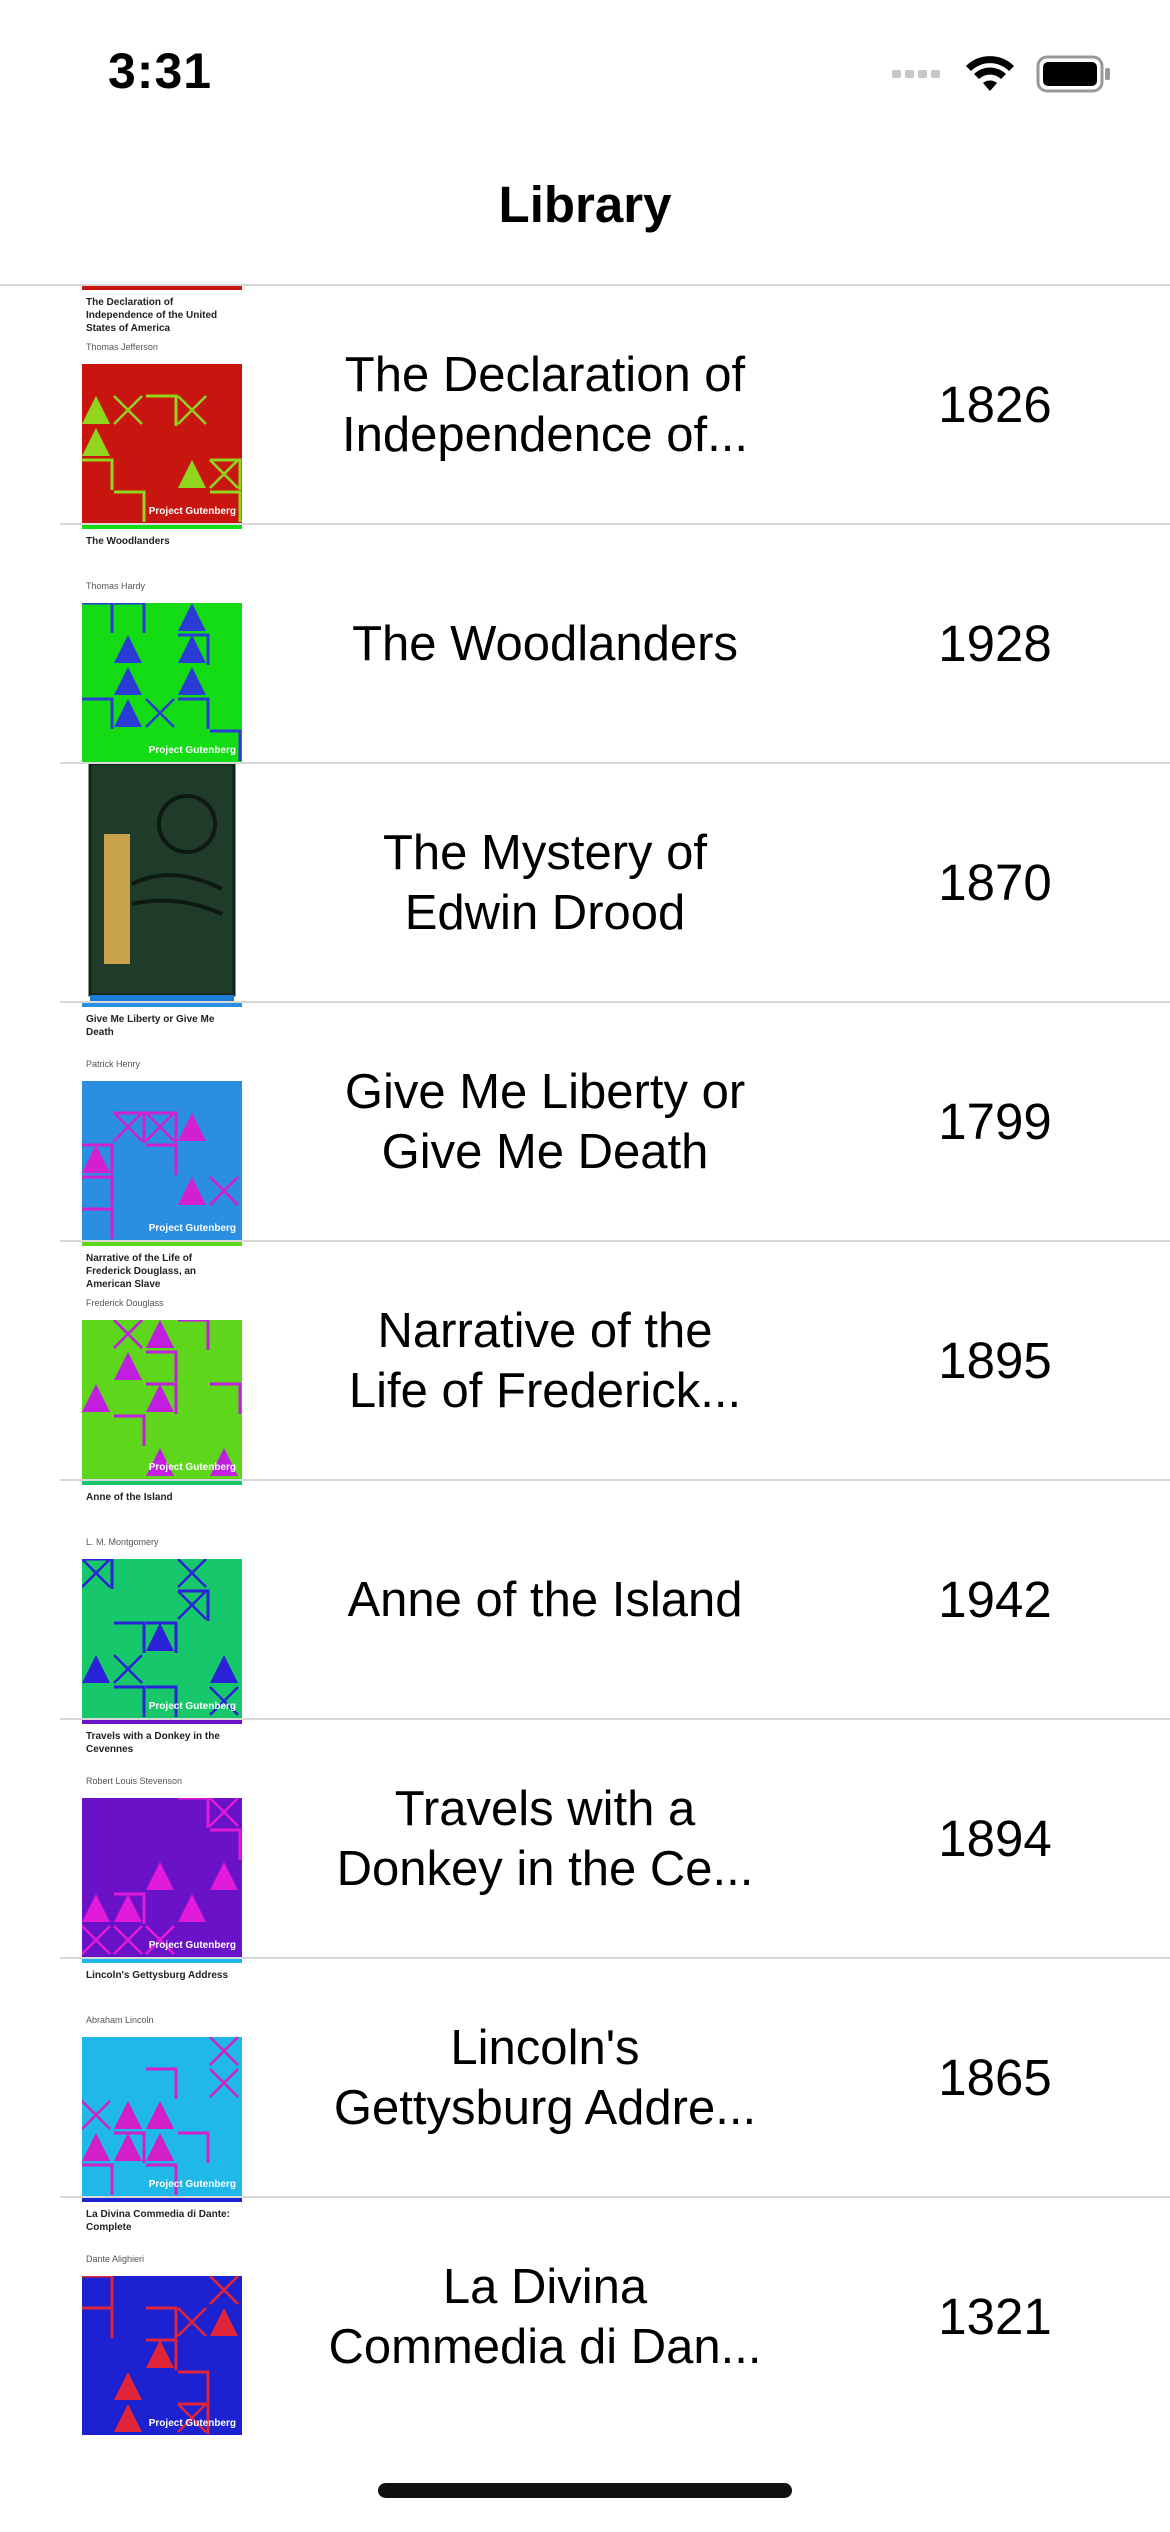  What do you see at coordinates (116, 586) in the screenshot?
I see `cover-author-text: Thomas Hardy` at bounding box center [116, 586].